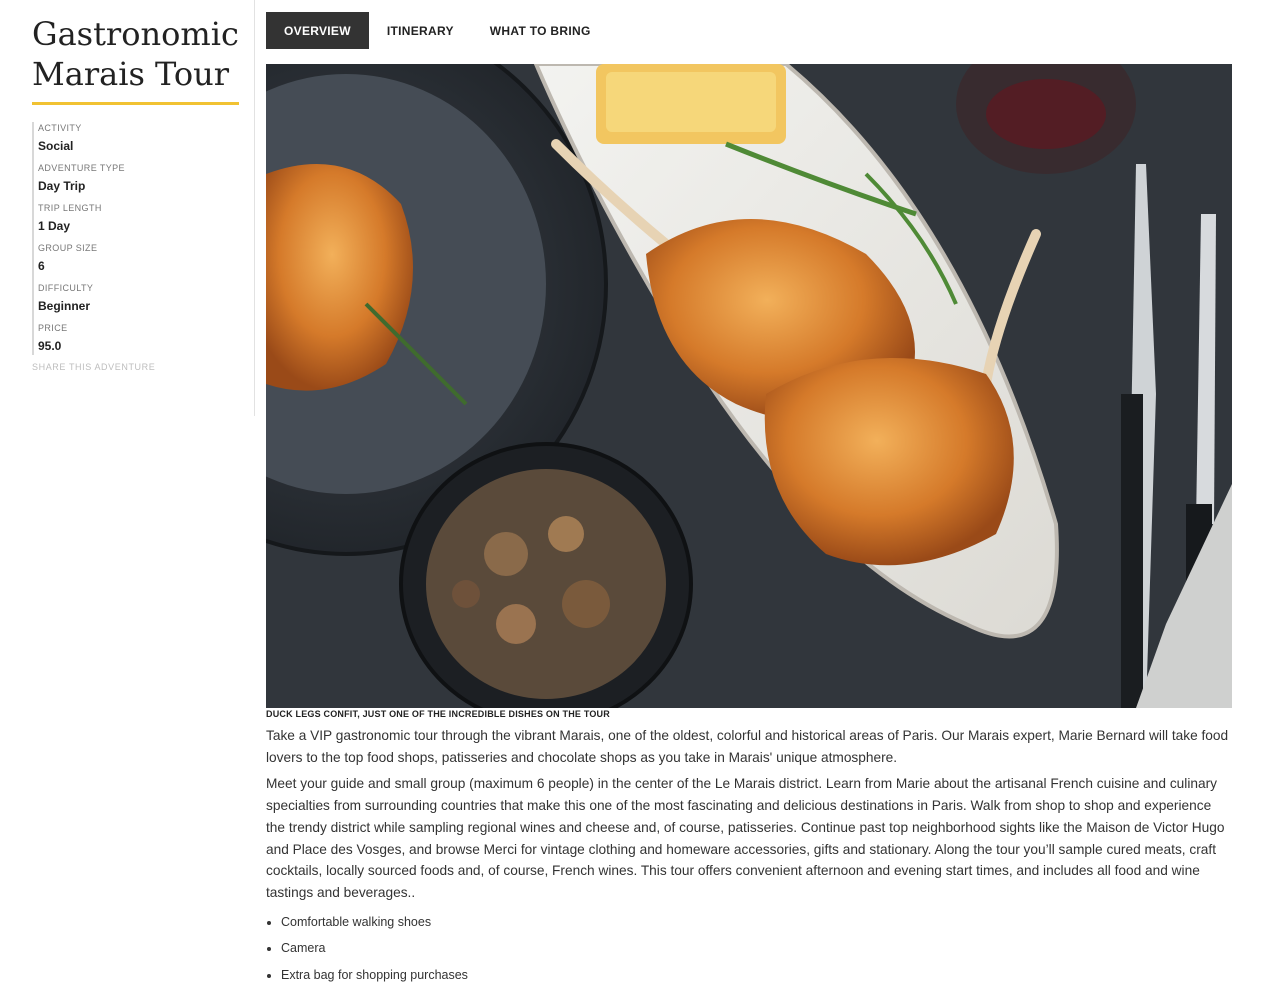 This screenshot has height=1001, width=1264. Describe the element at coordinates (56, 146) in the screenshot. I see `fact-value: Social` at that location.